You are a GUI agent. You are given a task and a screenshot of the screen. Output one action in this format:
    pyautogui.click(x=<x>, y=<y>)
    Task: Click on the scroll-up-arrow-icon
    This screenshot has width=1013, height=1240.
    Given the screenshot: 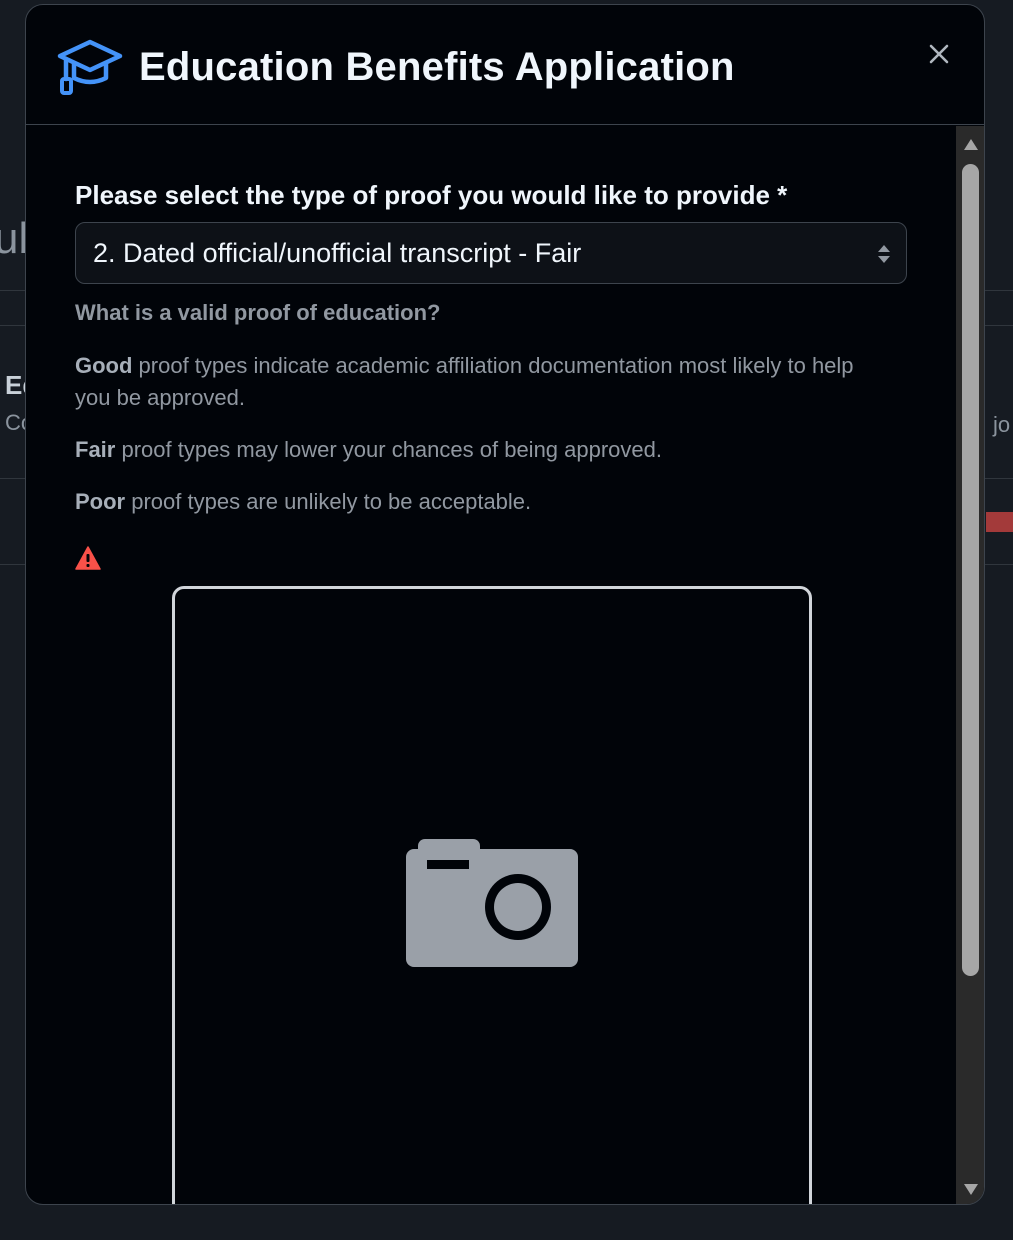 What is the action you would take?
    pyautogui.click(x=971, y=144)
    